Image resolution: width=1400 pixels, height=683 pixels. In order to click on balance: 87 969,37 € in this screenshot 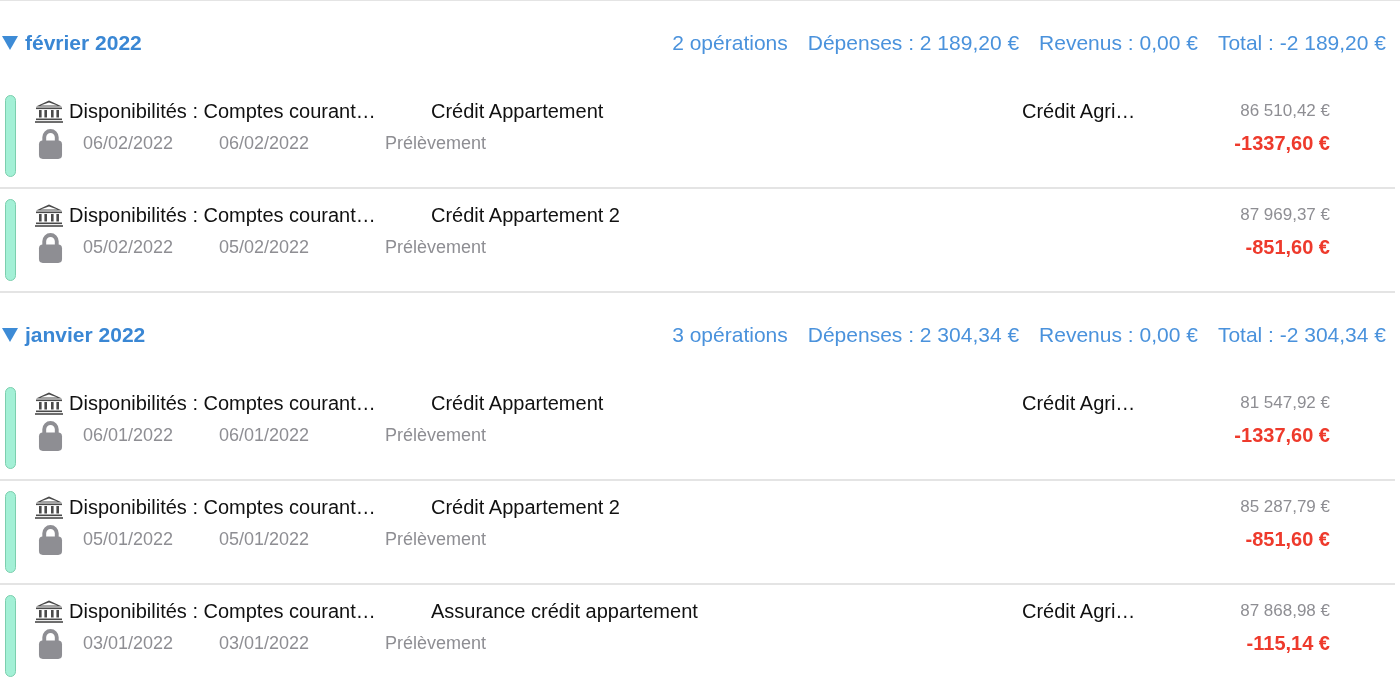, I will do `click(1285, 215)`.